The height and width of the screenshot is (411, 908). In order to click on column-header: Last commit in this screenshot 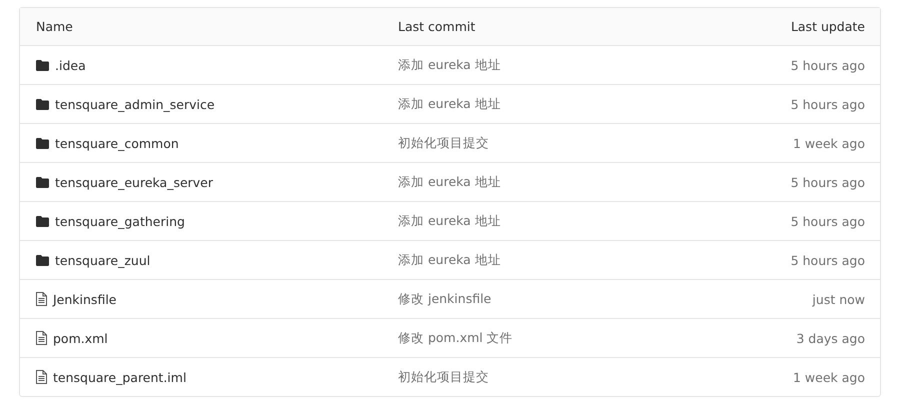, I will do `click(437, 26)`.